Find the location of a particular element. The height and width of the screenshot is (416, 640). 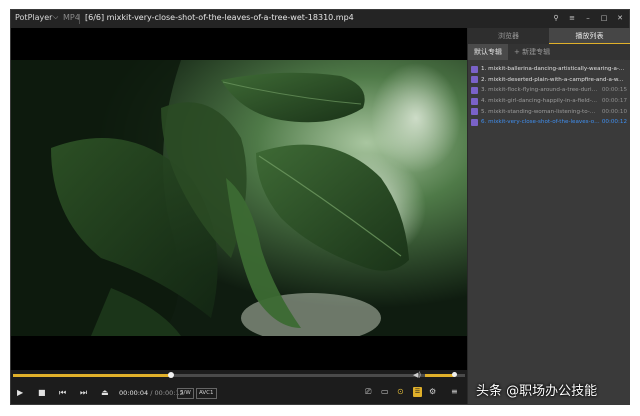

watermark-text: 头条 @职场办公技能 is located at coordinates (537, 391).